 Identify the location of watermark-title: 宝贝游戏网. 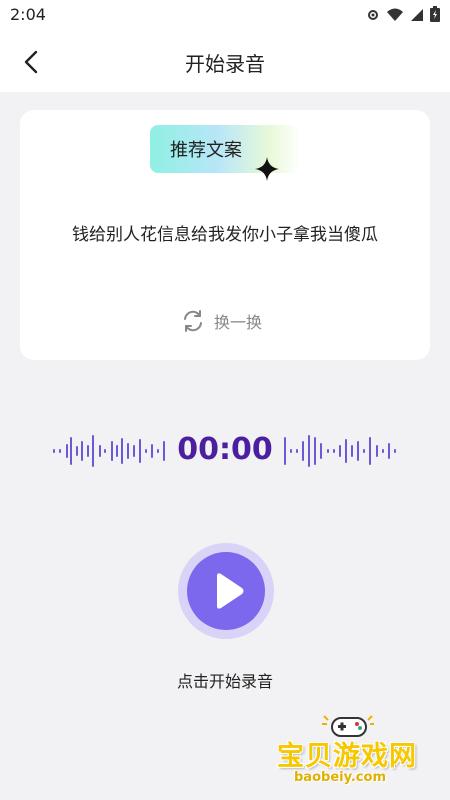
(347, 756).